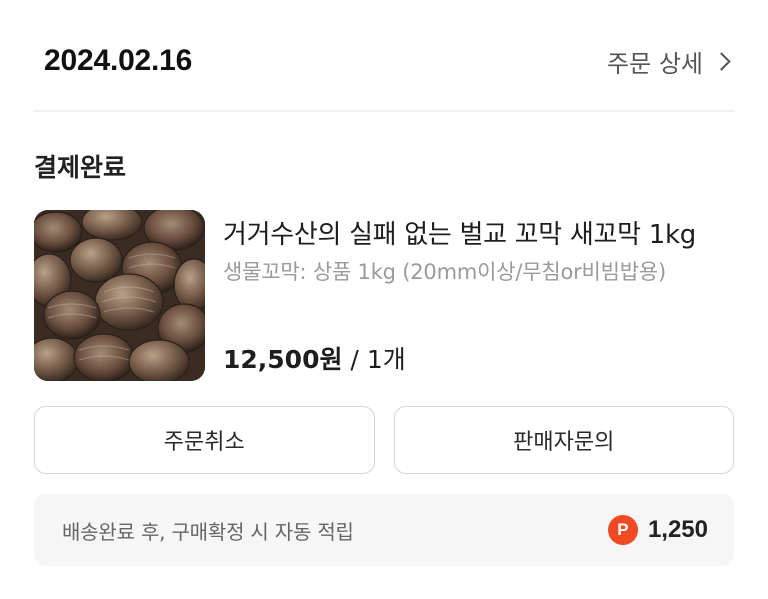  What do you see at coordinates (384, 440) in the screenshot?
I see `order-actions: 주문취소 판매자문의` at bounding box center [384, 440].